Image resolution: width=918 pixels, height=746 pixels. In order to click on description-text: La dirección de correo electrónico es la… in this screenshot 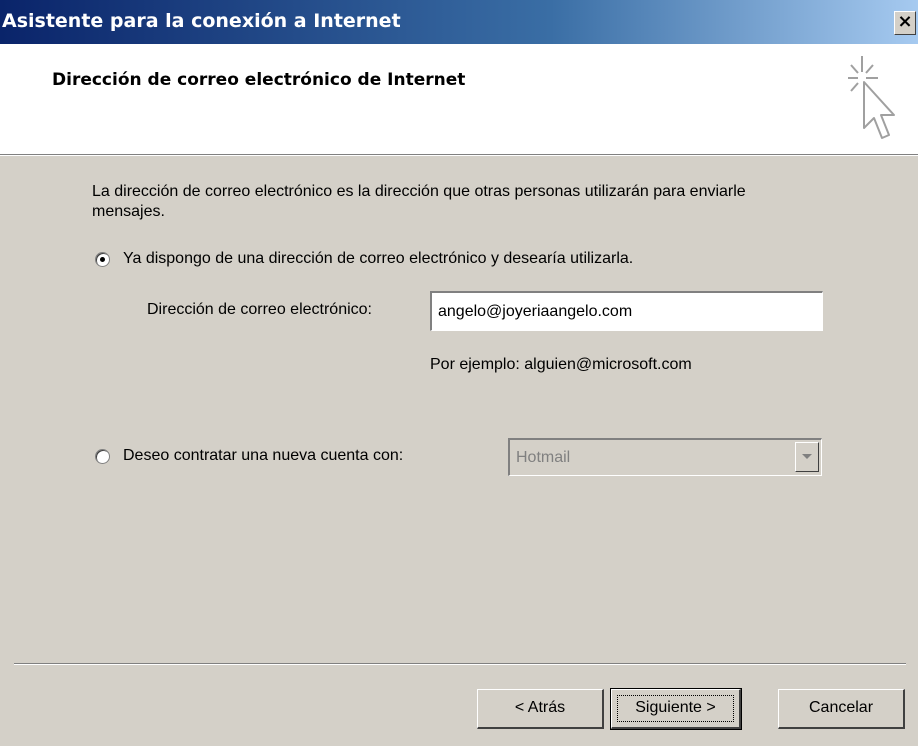, I will do `click(419, 201)`.